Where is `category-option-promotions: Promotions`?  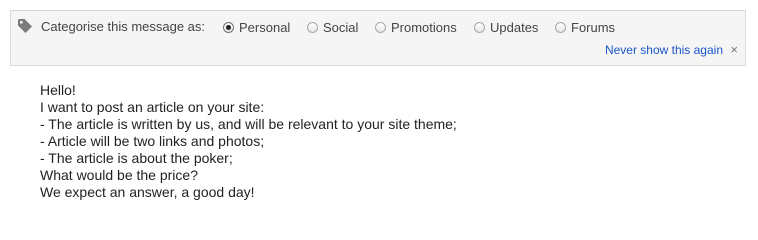
category-option-promotions: Promotions is located at coordinates (416, 27).